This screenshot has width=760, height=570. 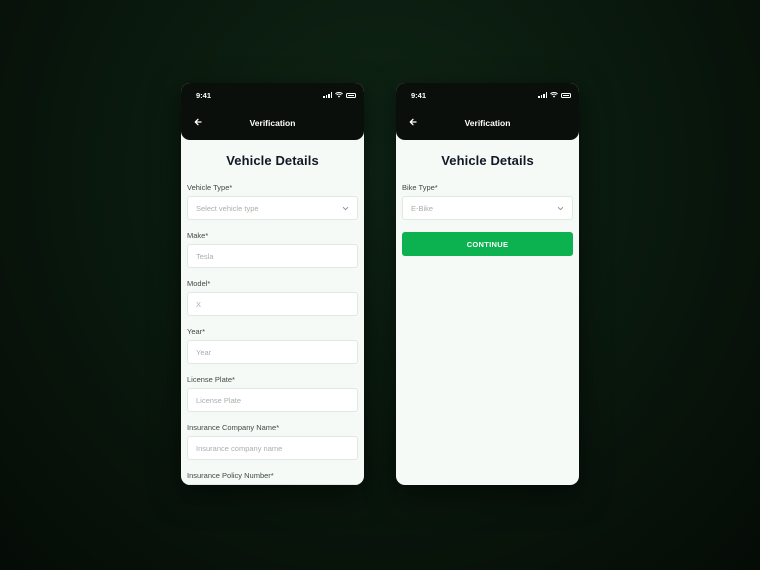 I want to click on form-group-license-plate: License Plate* License Plate, so click(x=272, y=393).